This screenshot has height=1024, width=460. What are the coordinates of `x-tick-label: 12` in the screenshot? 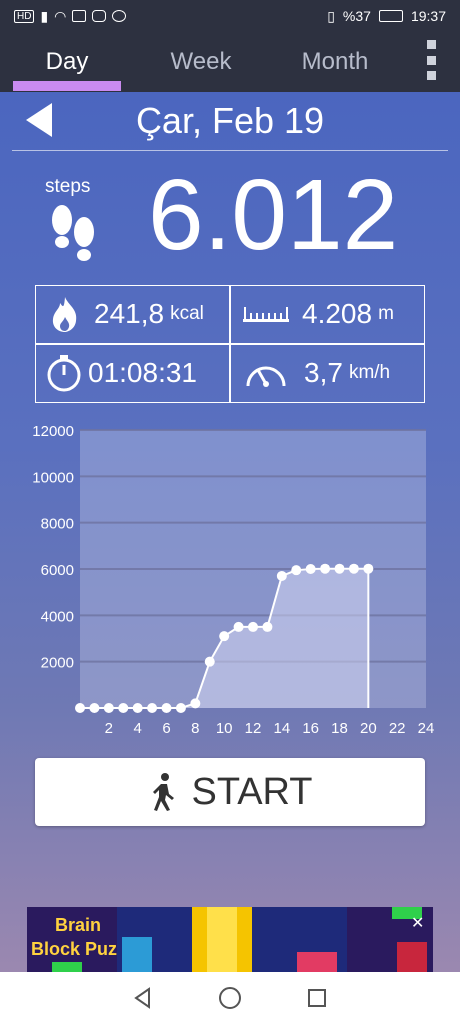 It's located at (253, 728).